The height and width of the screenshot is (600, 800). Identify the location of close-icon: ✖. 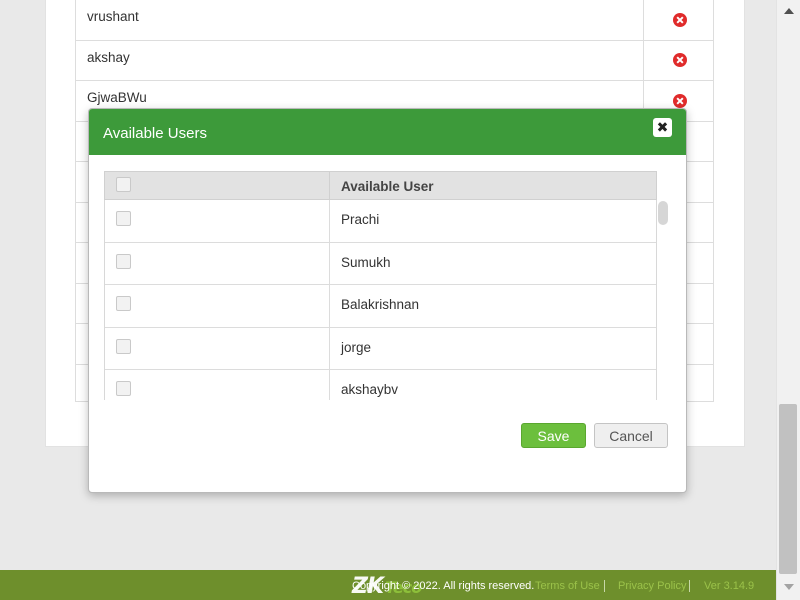
(662, 127).